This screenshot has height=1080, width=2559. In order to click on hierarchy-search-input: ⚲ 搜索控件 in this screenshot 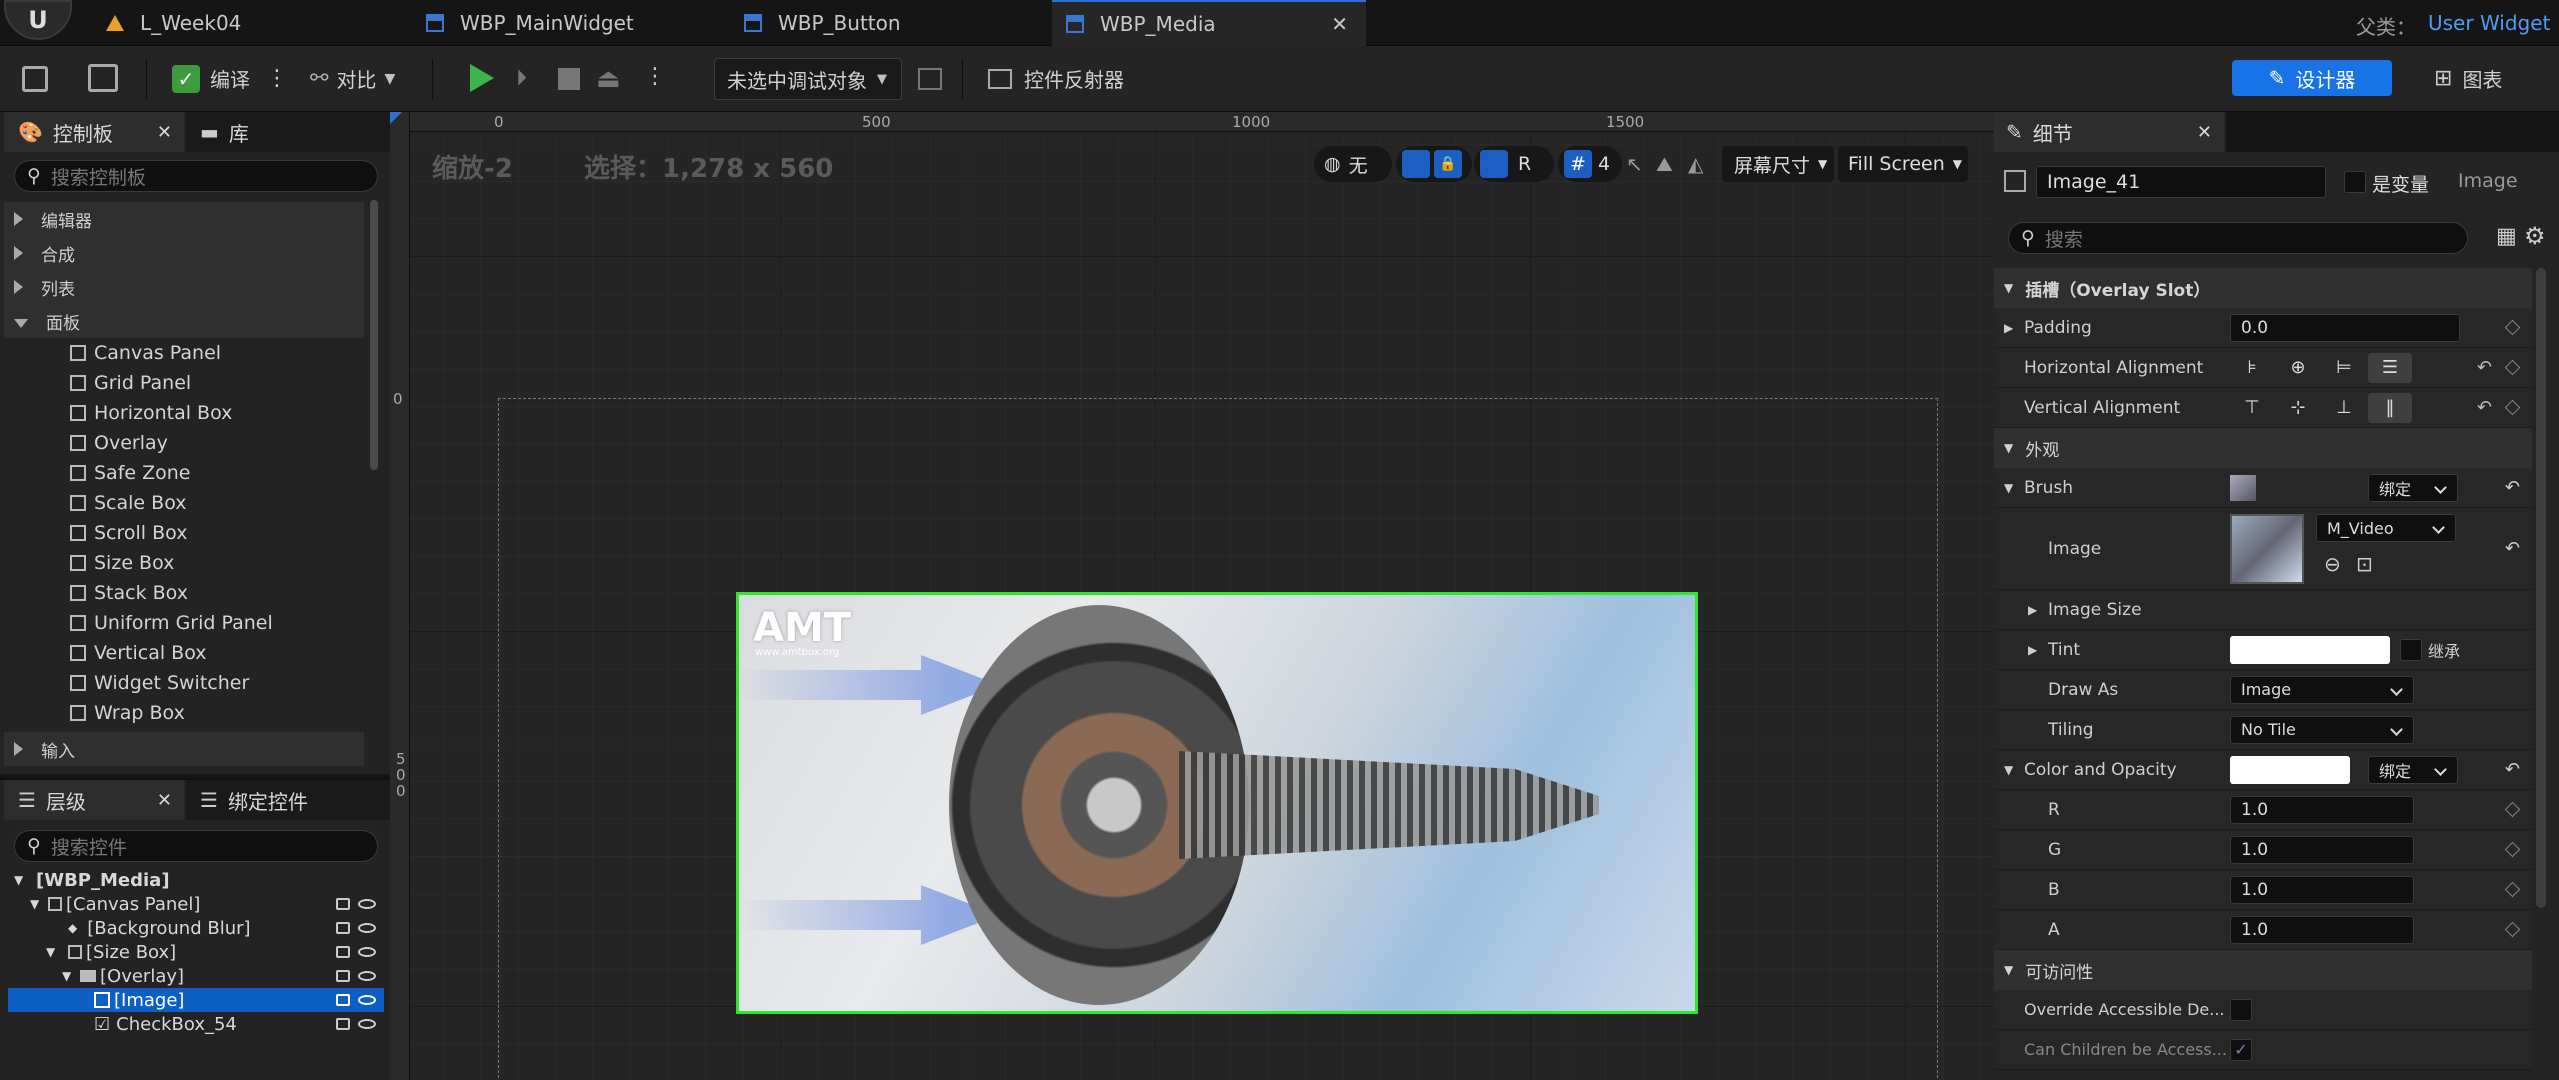, I will do `click(196, 846)`.